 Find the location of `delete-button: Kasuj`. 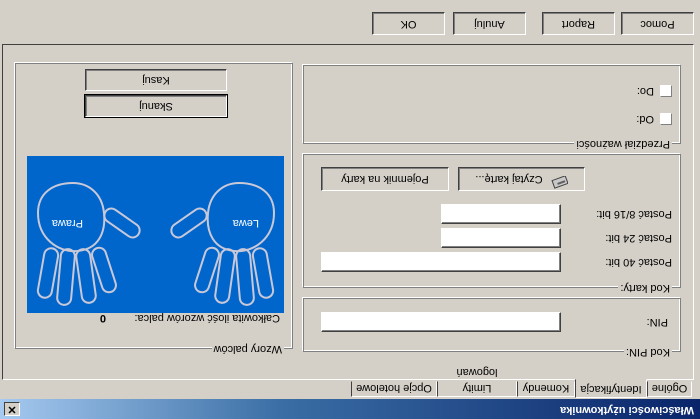

delete-button: Kasuj is located at coordinates (156, 80).